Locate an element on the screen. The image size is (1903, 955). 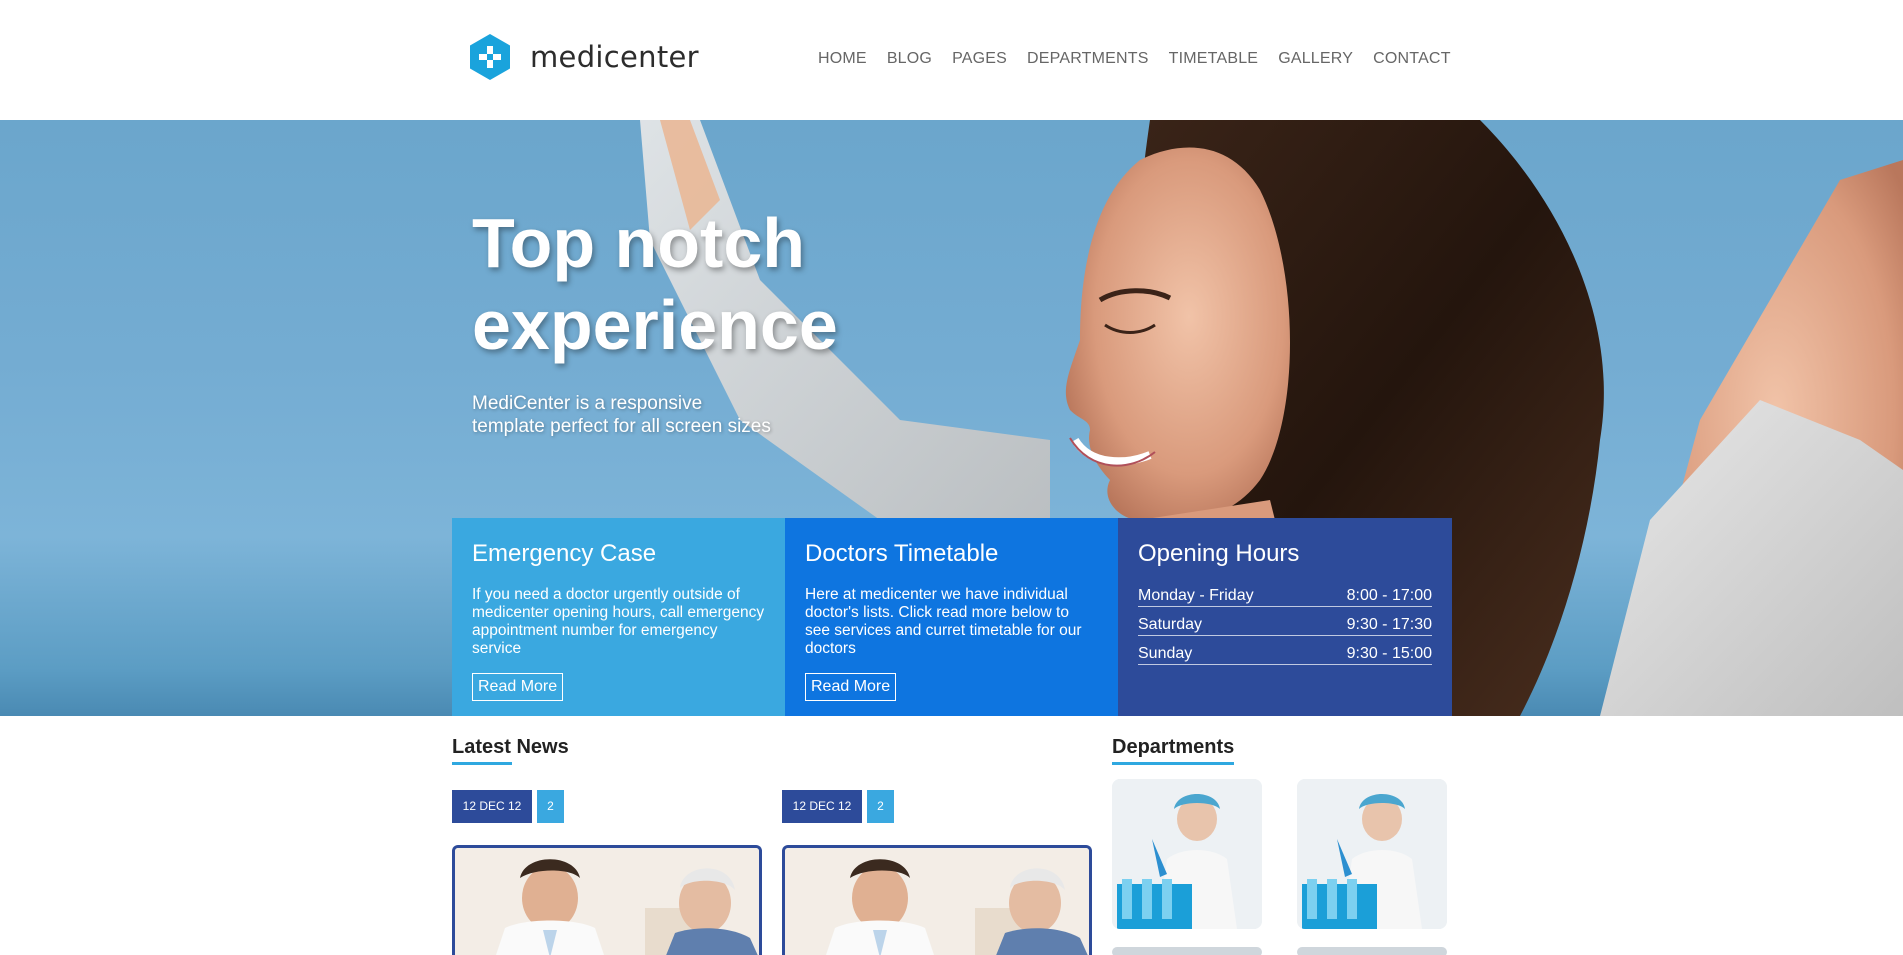
opening-hours-title: Opening Hours is located at coordinates (1219, 553).